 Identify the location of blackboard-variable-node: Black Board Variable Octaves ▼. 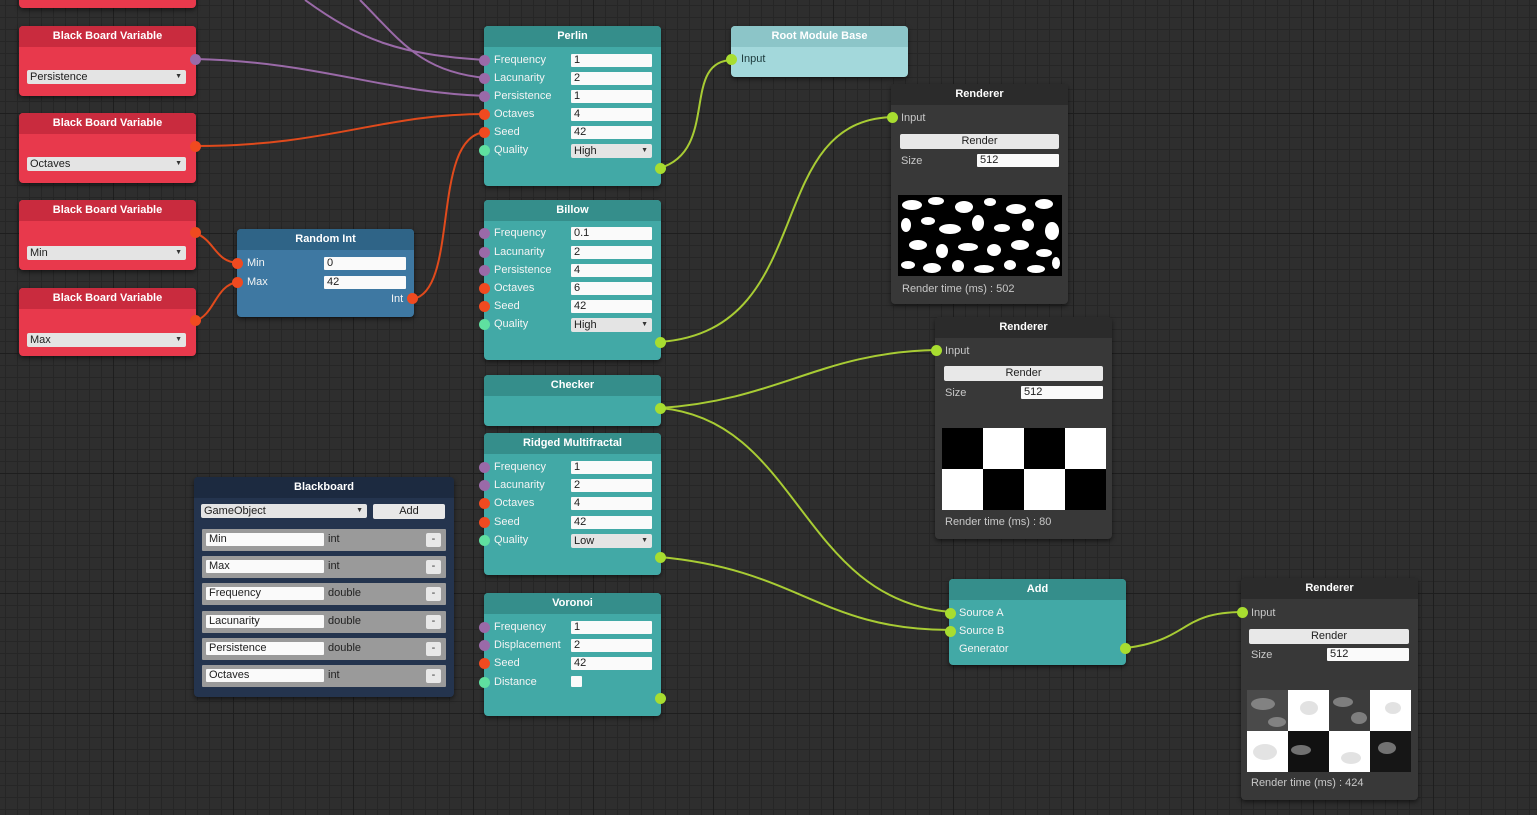
(110, 148).